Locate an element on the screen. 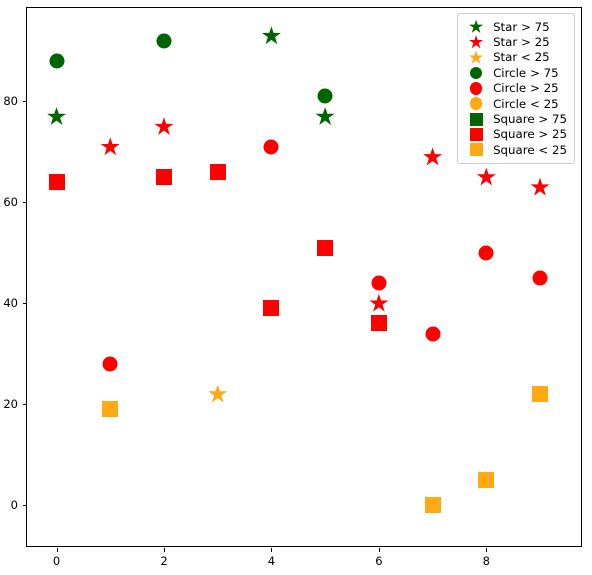  x-tick-label: 0 is located at coordinates (56, 561).